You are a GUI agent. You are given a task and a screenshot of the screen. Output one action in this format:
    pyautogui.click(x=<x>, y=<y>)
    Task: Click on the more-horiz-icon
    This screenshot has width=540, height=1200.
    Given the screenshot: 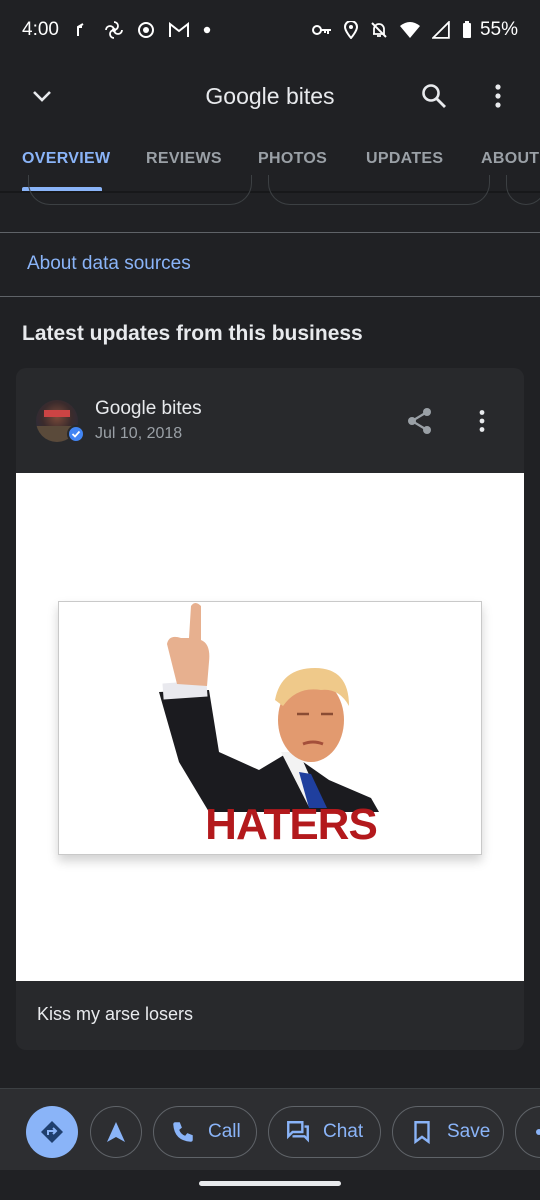 What is the action you would take?
    pyautogui.click(x=538, y=1132)
    